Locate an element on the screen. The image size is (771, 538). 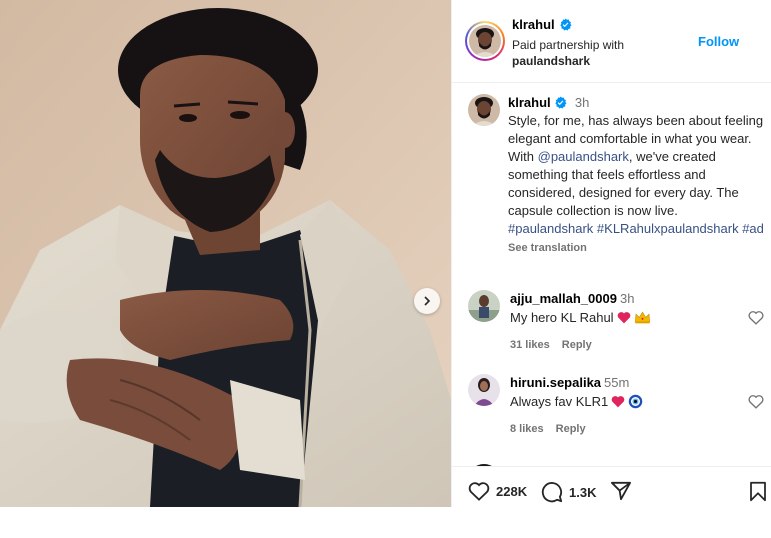
comment-meta: 31 likes Reply is located at coordinates (551, 345).